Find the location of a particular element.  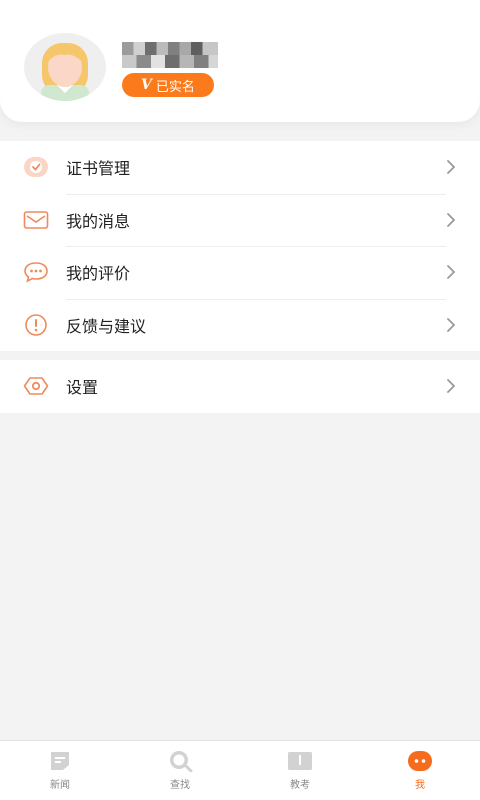

menu-item-feedback: 反馈与建议 is located at coordinates (240, 325).